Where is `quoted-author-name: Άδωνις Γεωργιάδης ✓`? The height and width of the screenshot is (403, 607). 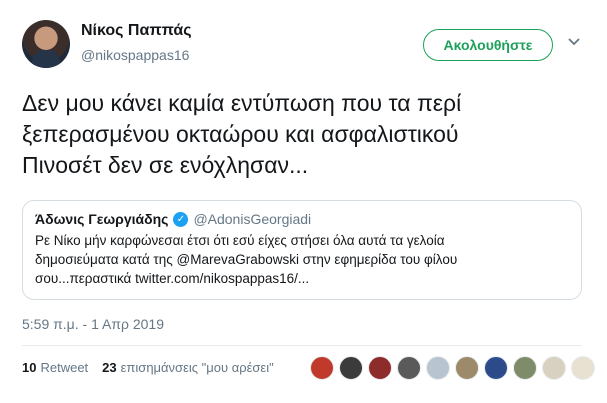
quoted-author-name: Άδωνις Γεωργιάδης ✓ is located at coordinates (112, 219).